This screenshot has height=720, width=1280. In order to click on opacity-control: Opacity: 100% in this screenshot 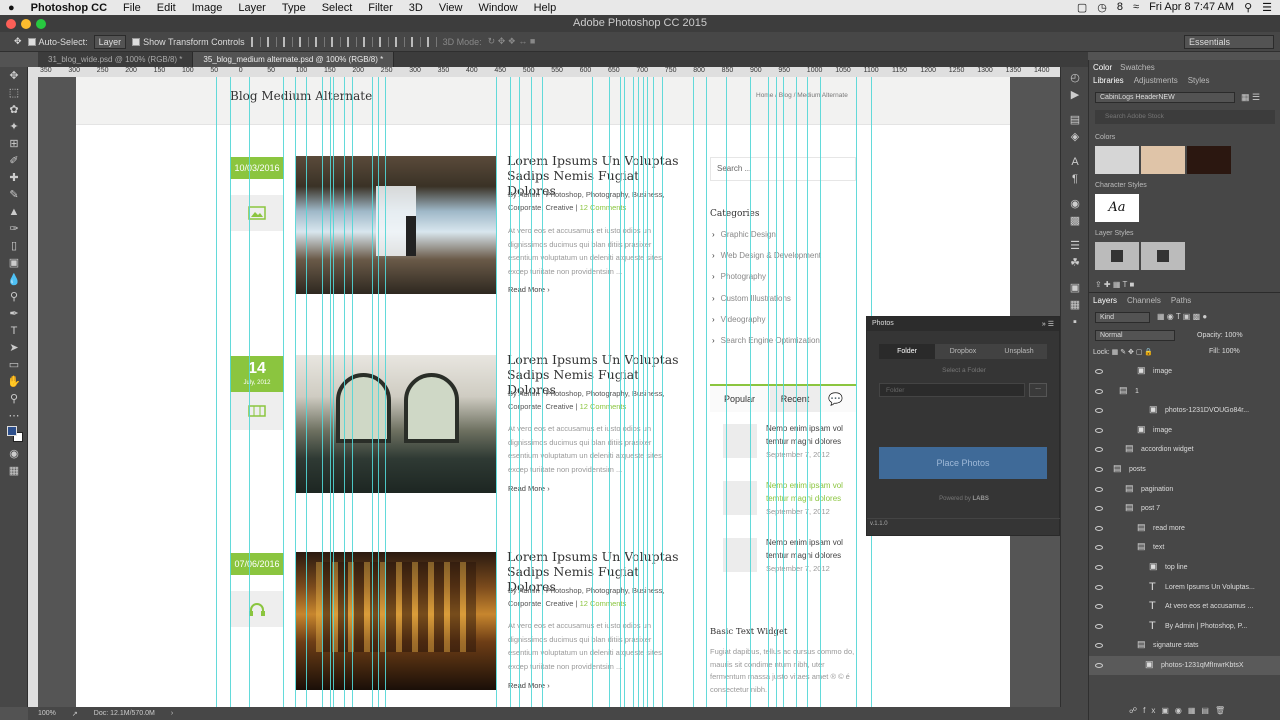, I will do `click(1220, 335)`.